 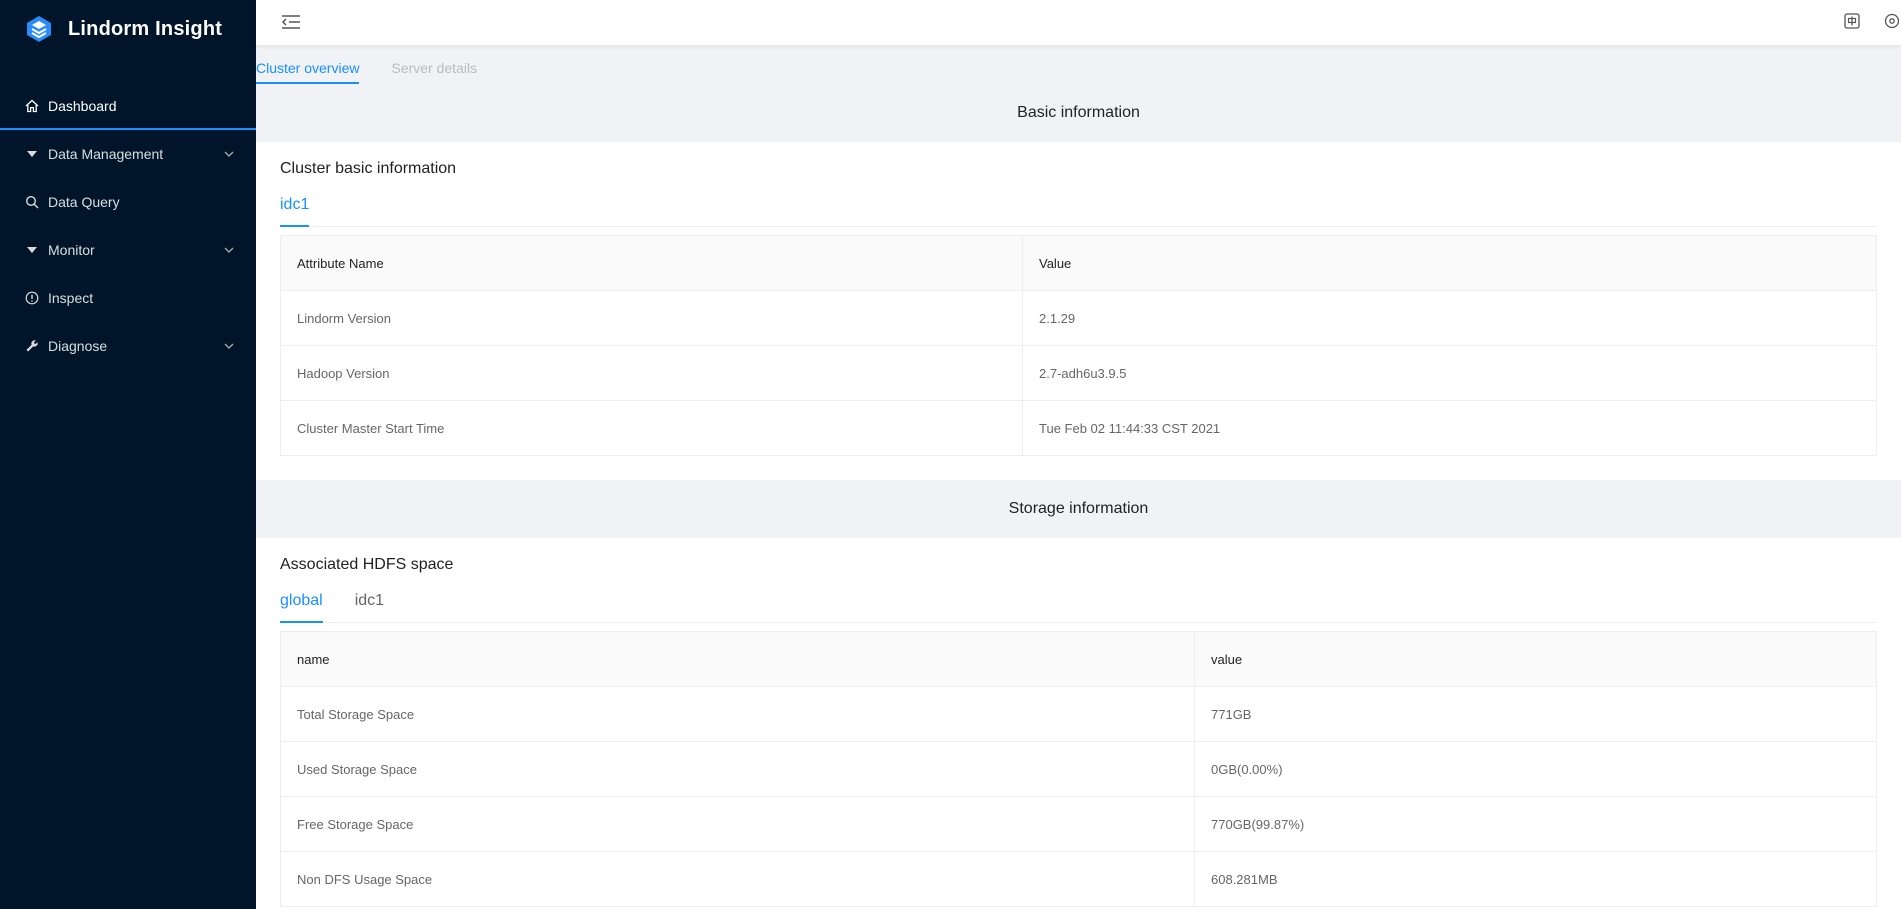 What do you see at coordinates (1078, 65) in the screenshot?
I see `page-tabs: Cluster overview Server details` at bounding box center [1078, 65].